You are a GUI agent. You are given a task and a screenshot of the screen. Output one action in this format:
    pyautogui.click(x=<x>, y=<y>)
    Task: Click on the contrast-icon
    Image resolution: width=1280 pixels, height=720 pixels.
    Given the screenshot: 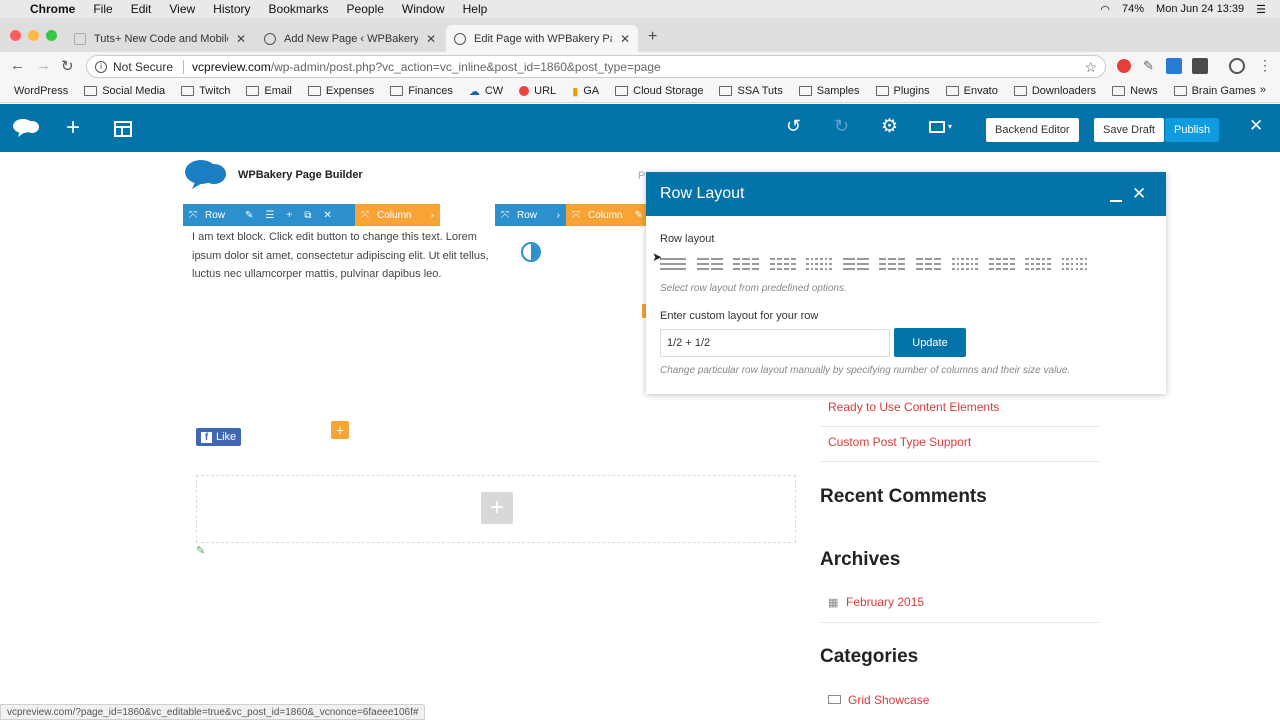 What is the action you would take?
    pyautogui.click(x=531, y=252)
    